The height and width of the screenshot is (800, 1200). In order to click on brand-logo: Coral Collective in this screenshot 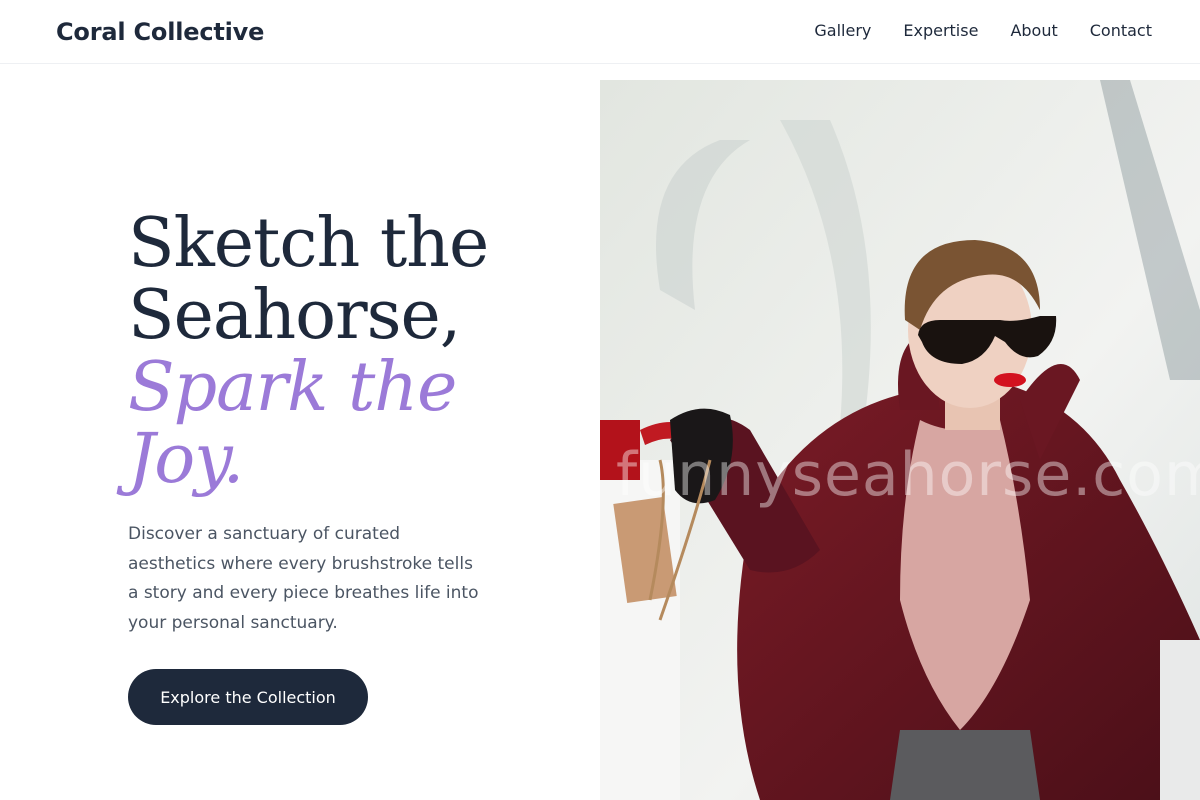, I will do `click(160, 32)`.